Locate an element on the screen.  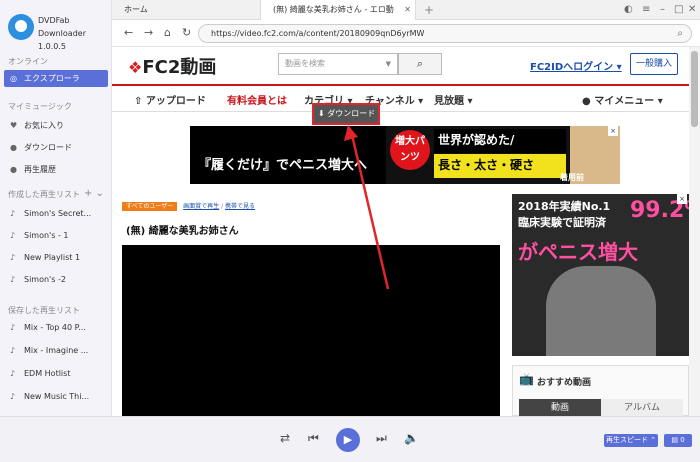
playlist-item: ♪ Simon's - 1 is located at coordinates (56, 235).